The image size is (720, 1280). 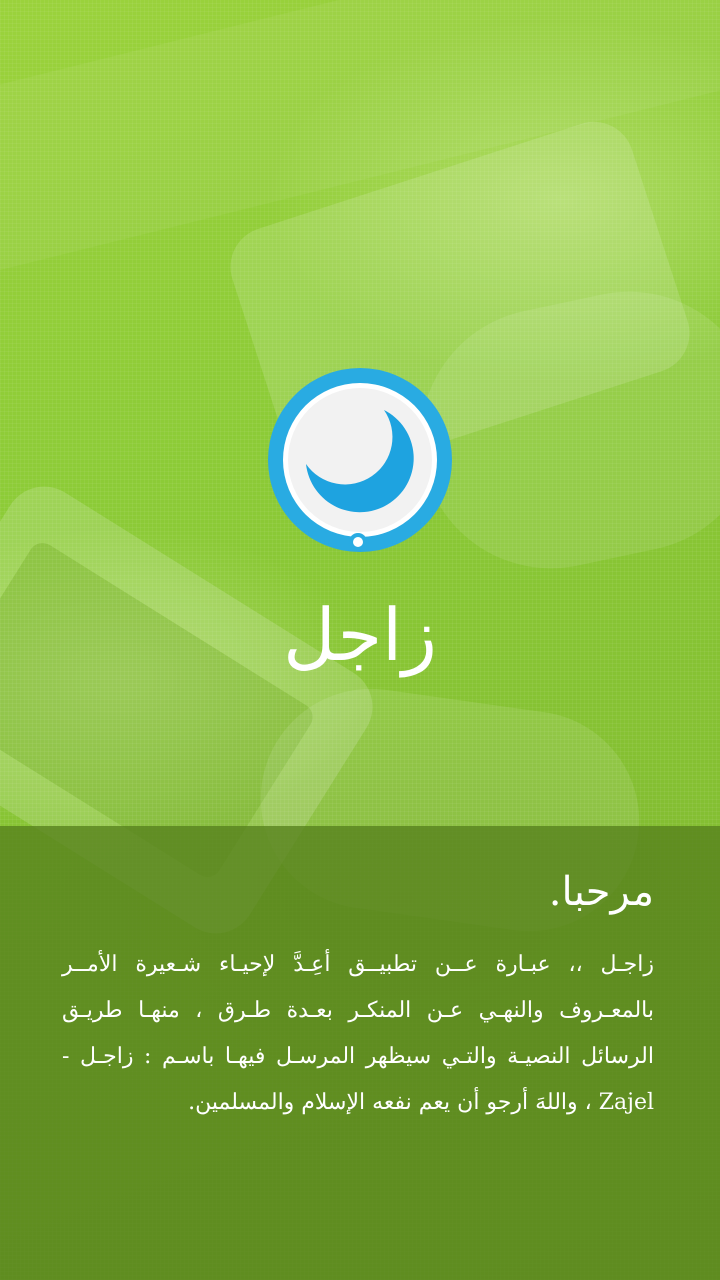 What do you see at coordinates (360, 635) in the screenshot?
I see `app-title: زاجل` at bounding box center [360, 635].